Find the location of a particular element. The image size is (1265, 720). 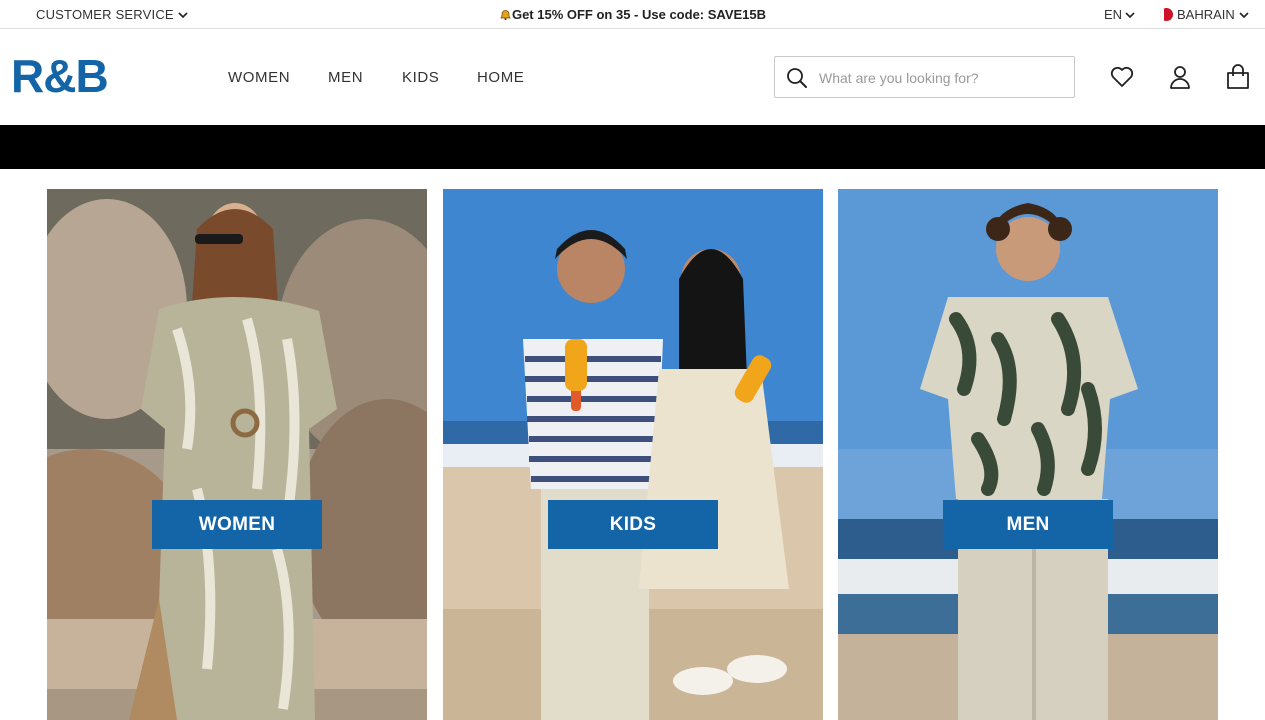

nav-item-women: WOMEN is located at coordinates (259, 77).